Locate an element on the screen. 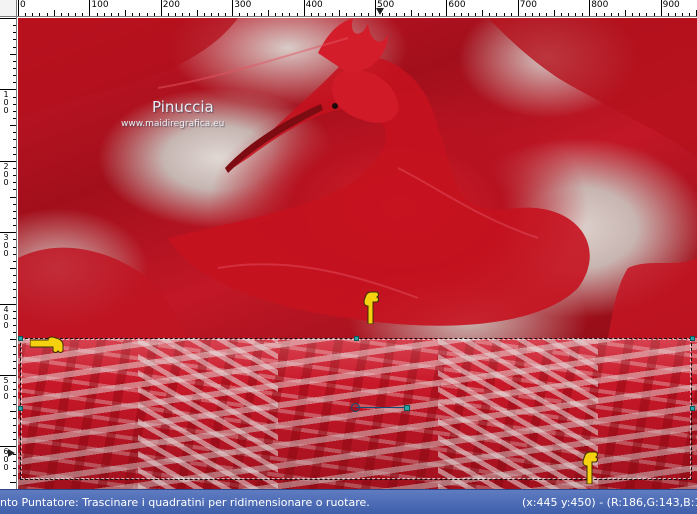  resize-handle-middle-right is located at coordinates (692, 408).